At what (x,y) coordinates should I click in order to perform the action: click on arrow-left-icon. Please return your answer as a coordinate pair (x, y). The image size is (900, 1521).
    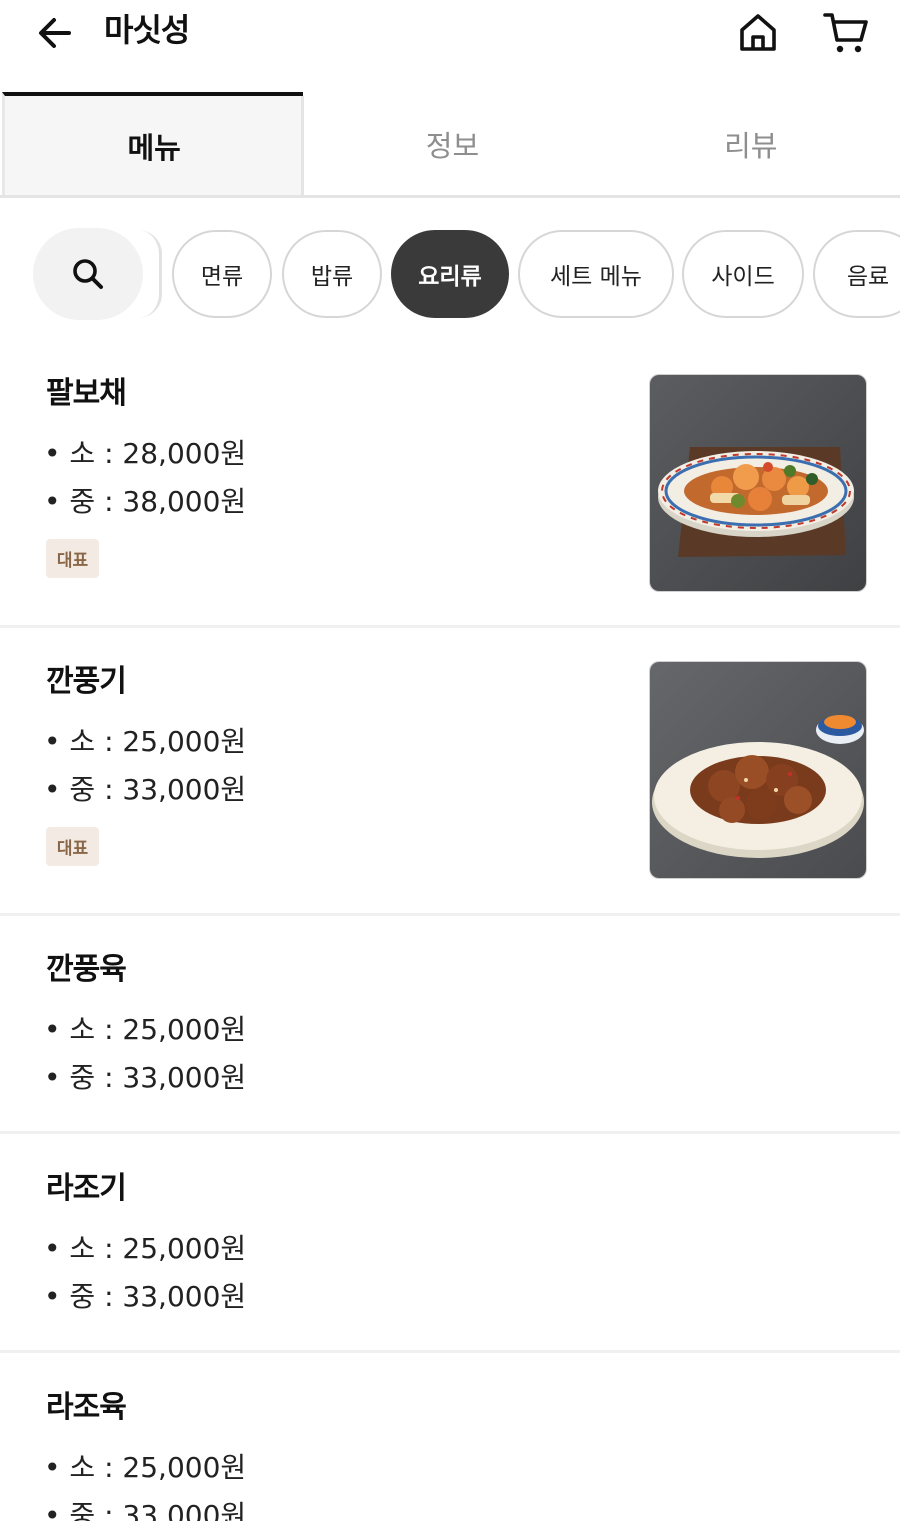
    Looking at the image, I should click on (55, 33).